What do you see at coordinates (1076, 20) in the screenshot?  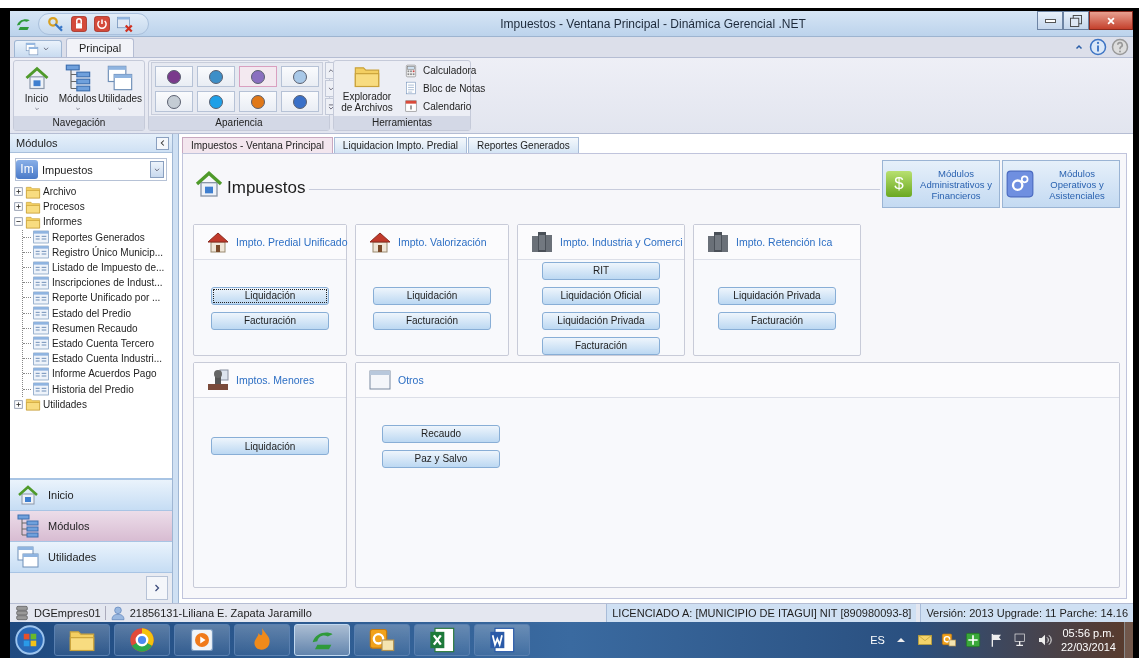 I see `restore-button` at bounding box center [1076, 20].